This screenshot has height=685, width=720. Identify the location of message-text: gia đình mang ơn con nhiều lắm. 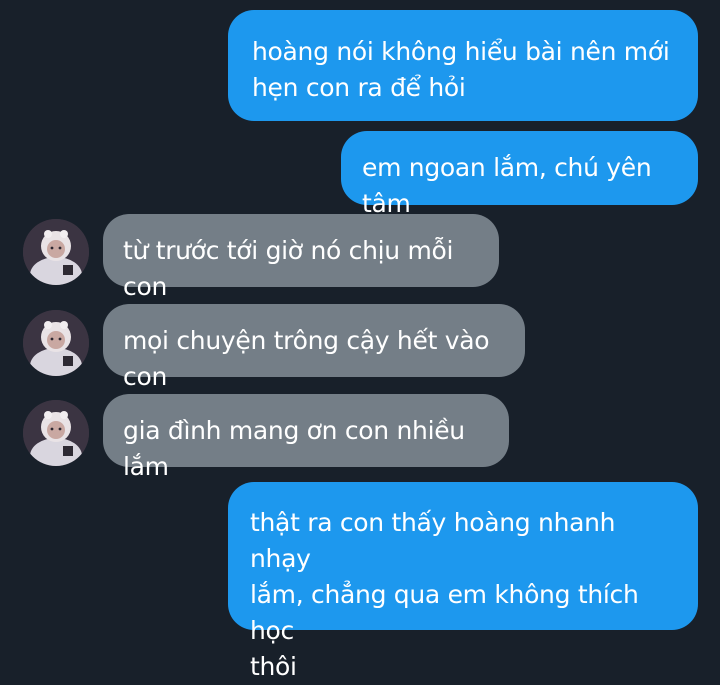
(294, 448).